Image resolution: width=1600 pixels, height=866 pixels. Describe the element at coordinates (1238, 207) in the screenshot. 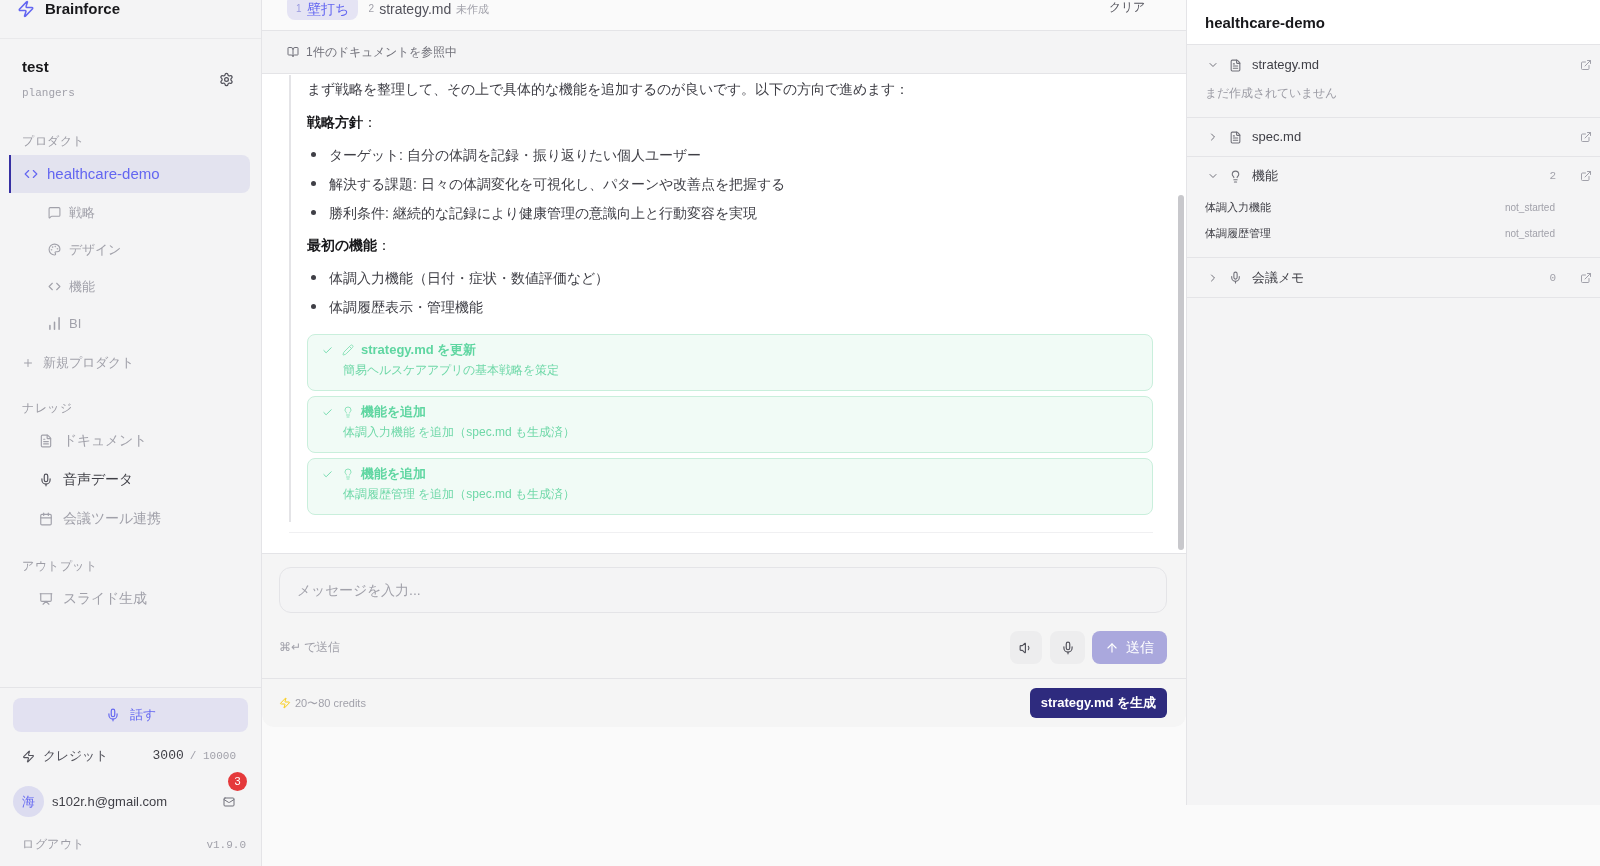

I see `feature-name: 体調入力機能` at that location.